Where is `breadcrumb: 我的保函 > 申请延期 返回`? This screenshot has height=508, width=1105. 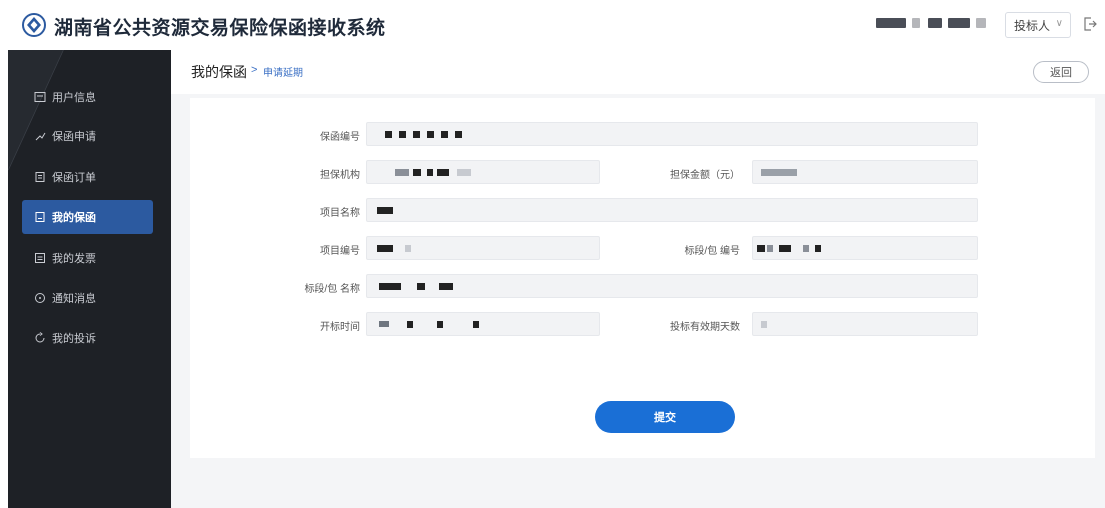
breadcrumb: 我的保函 > 申请延期 返回 is located at coordinates (638, 72).